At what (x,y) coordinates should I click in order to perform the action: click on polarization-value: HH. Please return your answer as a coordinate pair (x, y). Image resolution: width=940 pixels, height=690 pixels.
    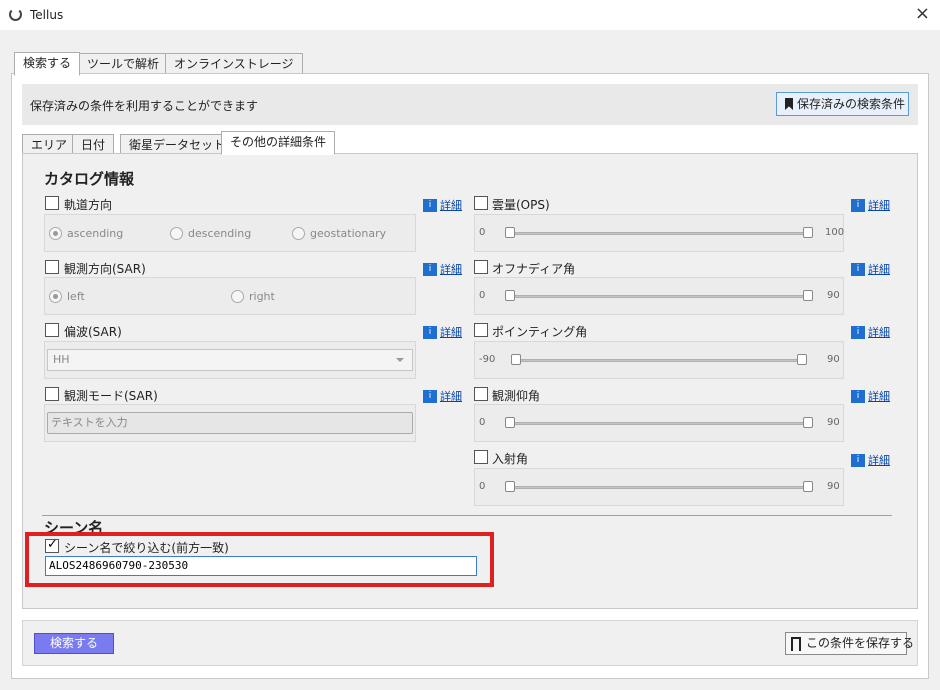
    Looking at the image, I should click on (61, 359).